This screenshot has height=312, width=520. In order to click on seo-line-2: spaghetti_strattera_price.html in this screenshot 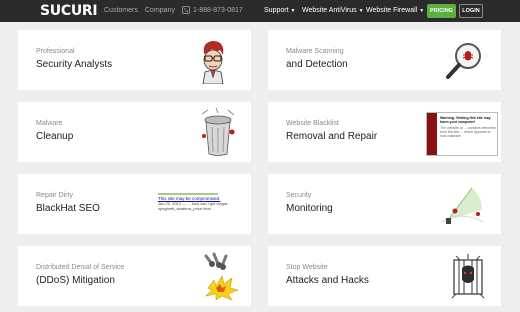, I will do `click(184, 208)`.